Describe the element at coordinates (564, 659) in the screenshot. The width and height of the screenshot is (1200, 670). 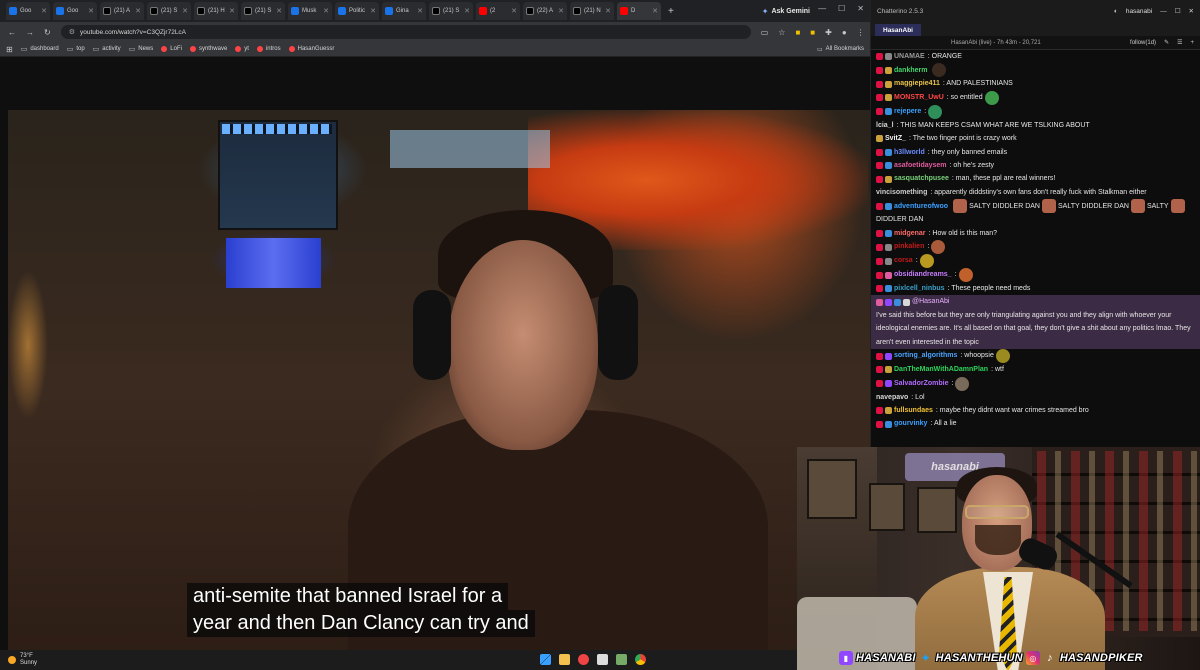
I see `file-explorer-icon` at that location.